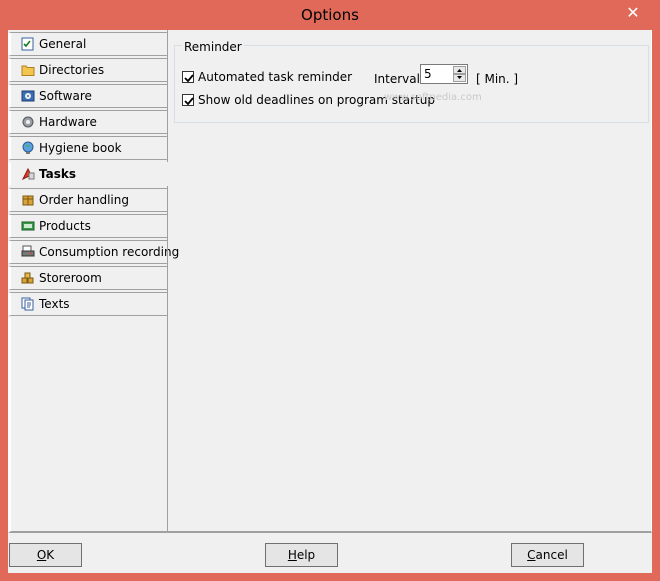 This screenshot has width=660, height=581. I want to click on tab-label: Hardware, so click(68, 122).